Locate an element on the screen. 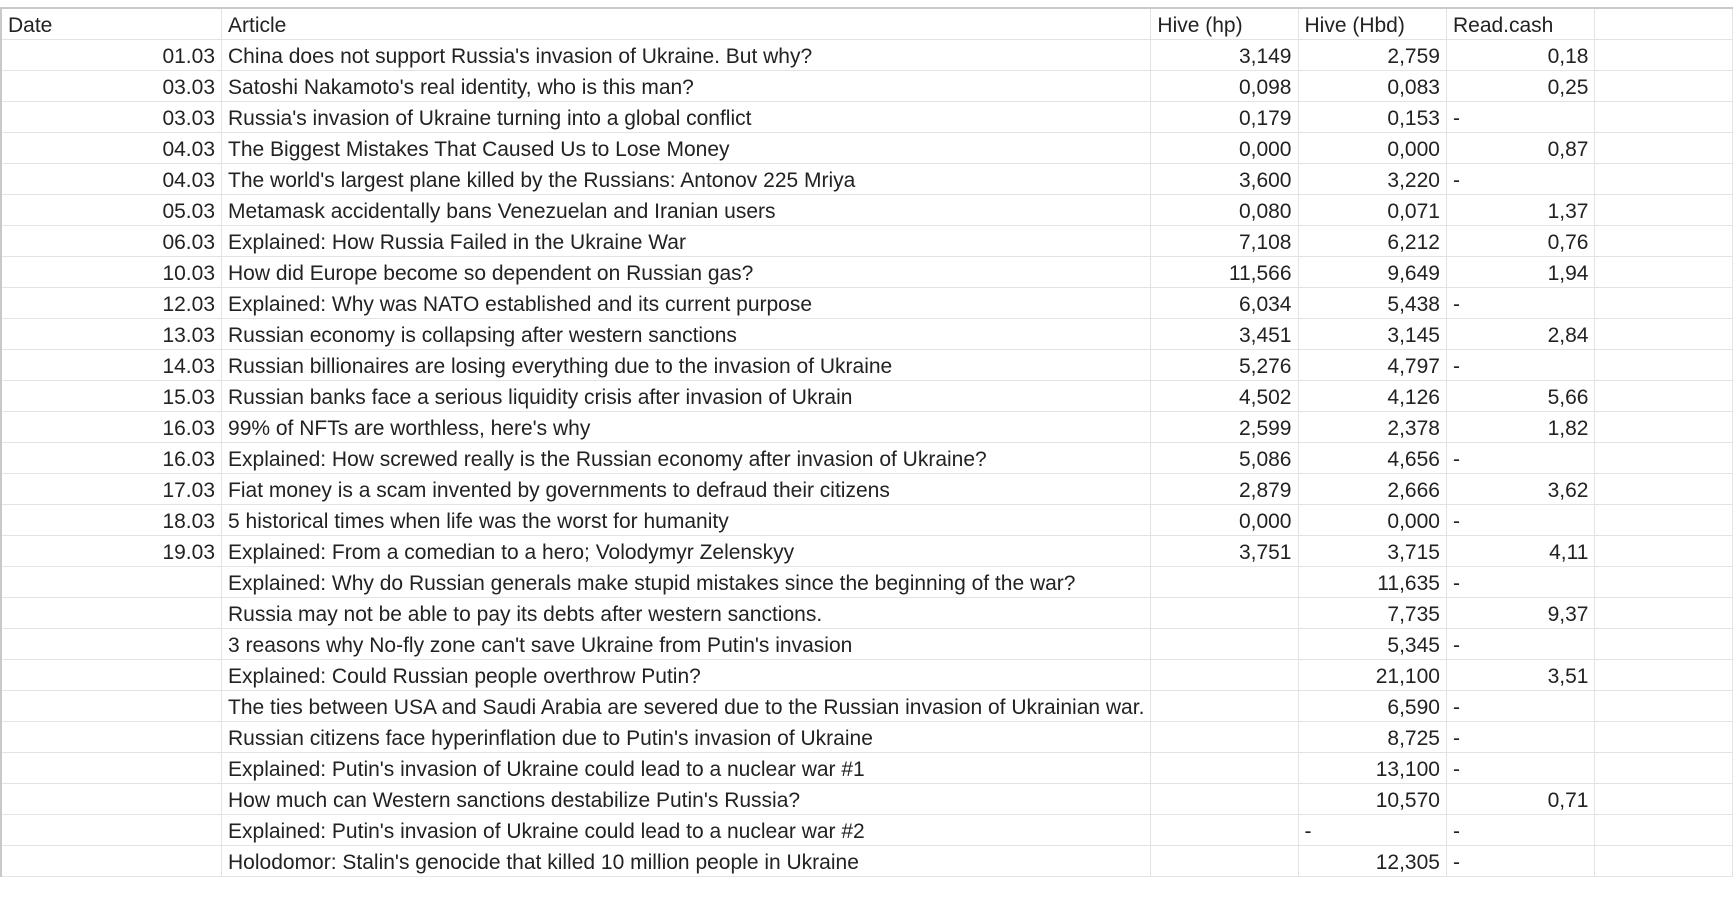 This screenshot has height=910, width=1733. date-cell: 03.03 is located at coordinates (111, 117).